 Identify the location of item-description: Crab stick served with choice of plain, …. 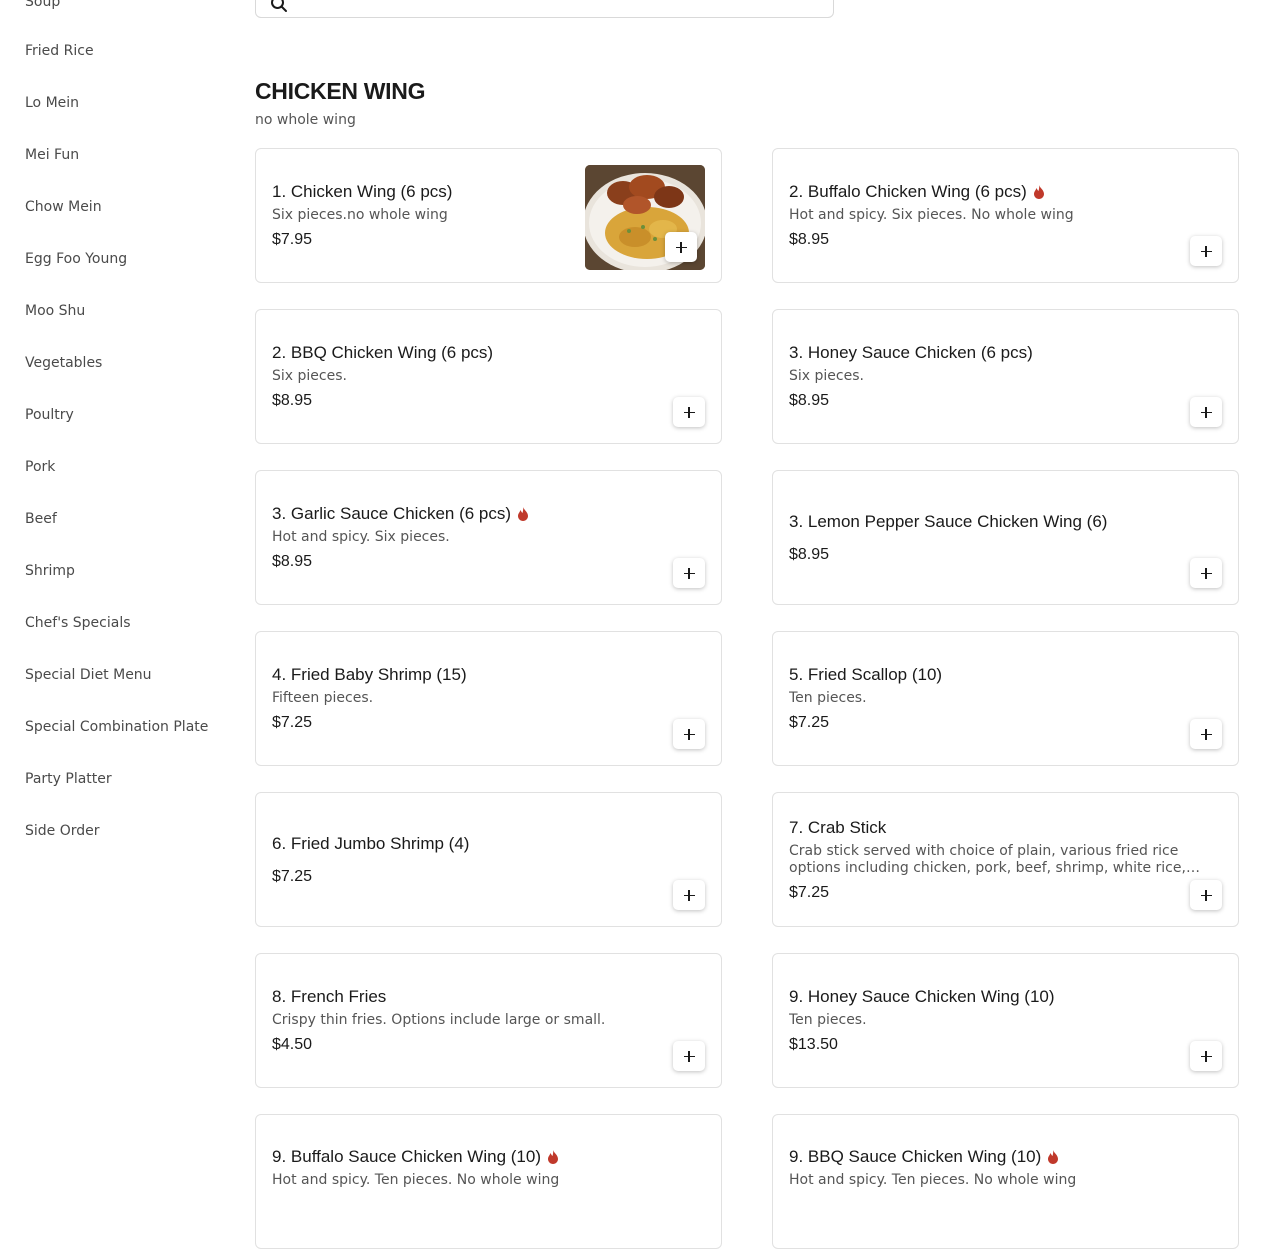
(987, 859).